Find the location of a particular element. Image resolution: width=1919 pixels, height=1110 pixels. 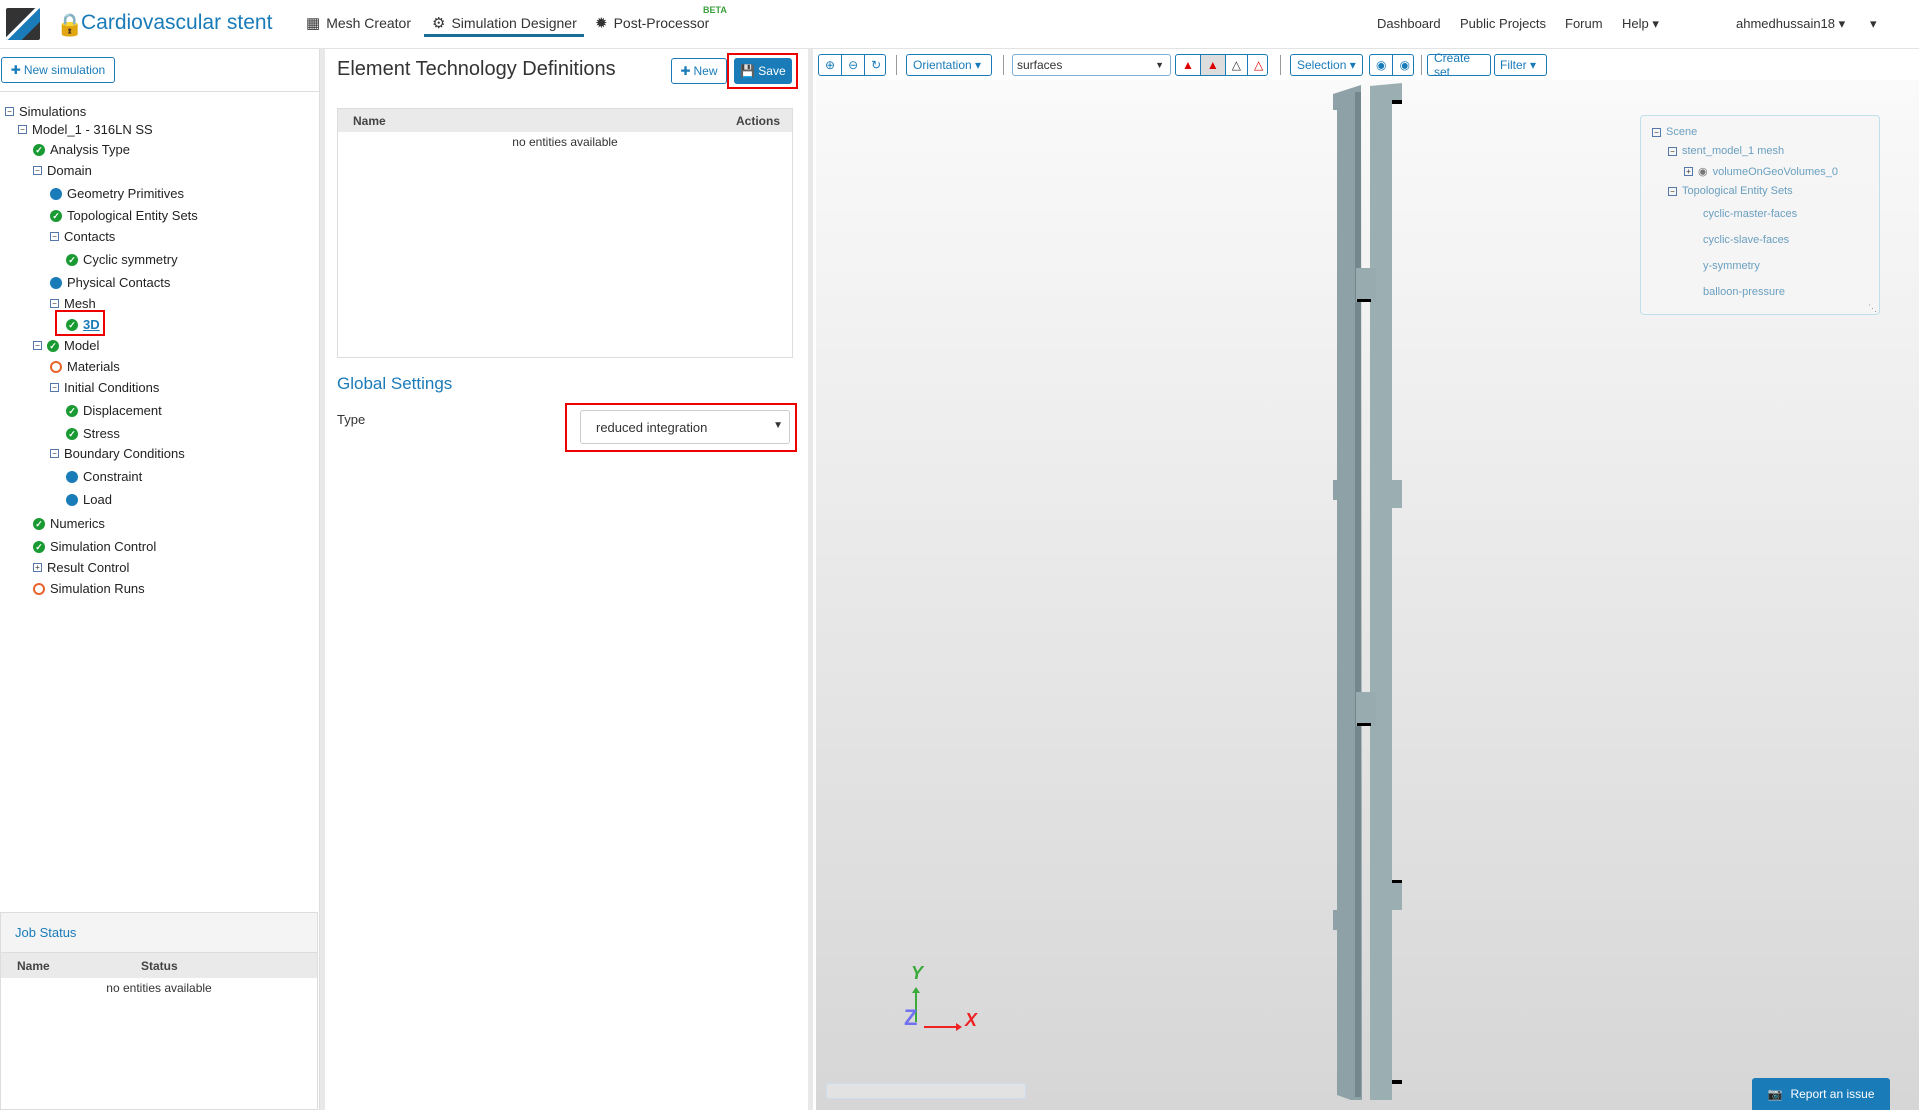

tree-item: ✓ Topological Entity Sets is located at coordinates (124, 215).